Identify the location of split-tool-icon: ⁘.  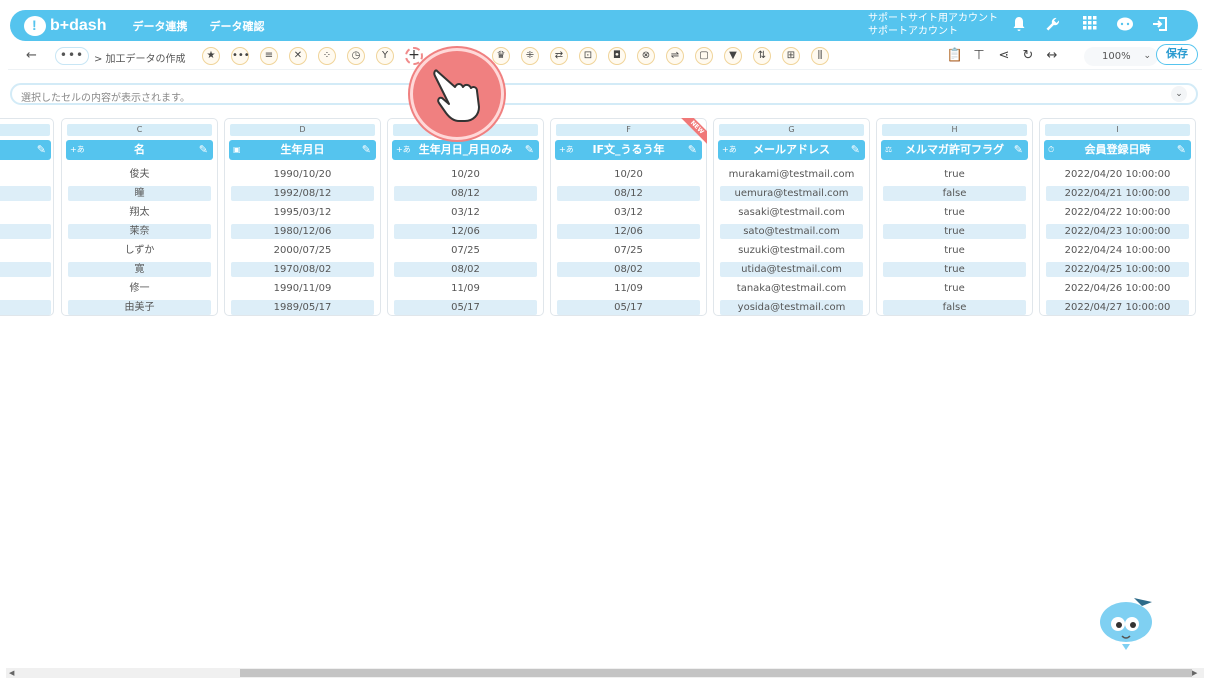
(327, 56).